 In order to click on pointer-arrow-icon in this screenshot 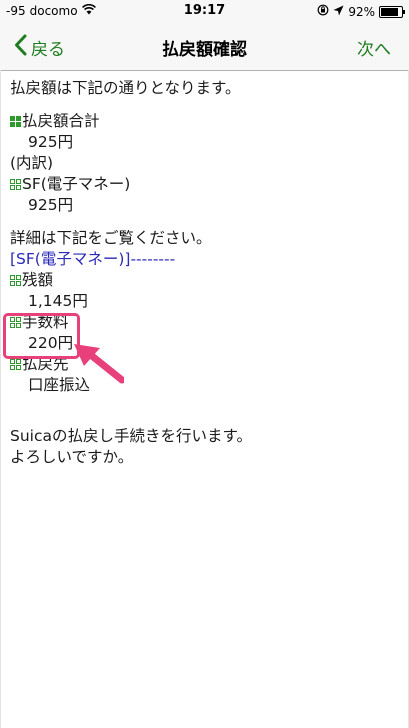, I will do `click(98, 364)`.